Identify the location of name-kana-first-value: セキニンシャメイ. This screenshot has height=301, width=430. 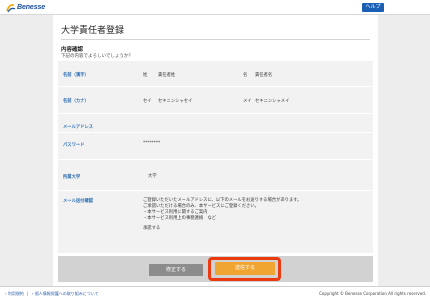
(272, 101).